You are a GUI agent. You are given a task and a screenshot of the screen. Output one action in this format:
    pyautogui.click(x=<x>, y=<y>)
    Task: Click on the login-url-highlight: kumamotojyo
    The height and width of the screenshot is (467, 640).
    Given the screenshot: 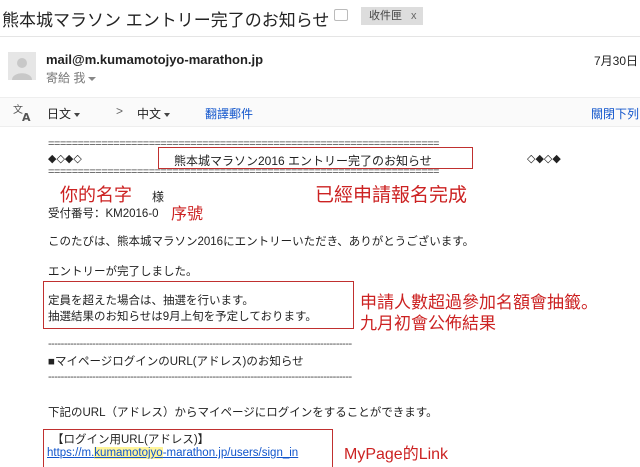 What is the action you would take?
    pyautogui.click(x=128, y=453)
    